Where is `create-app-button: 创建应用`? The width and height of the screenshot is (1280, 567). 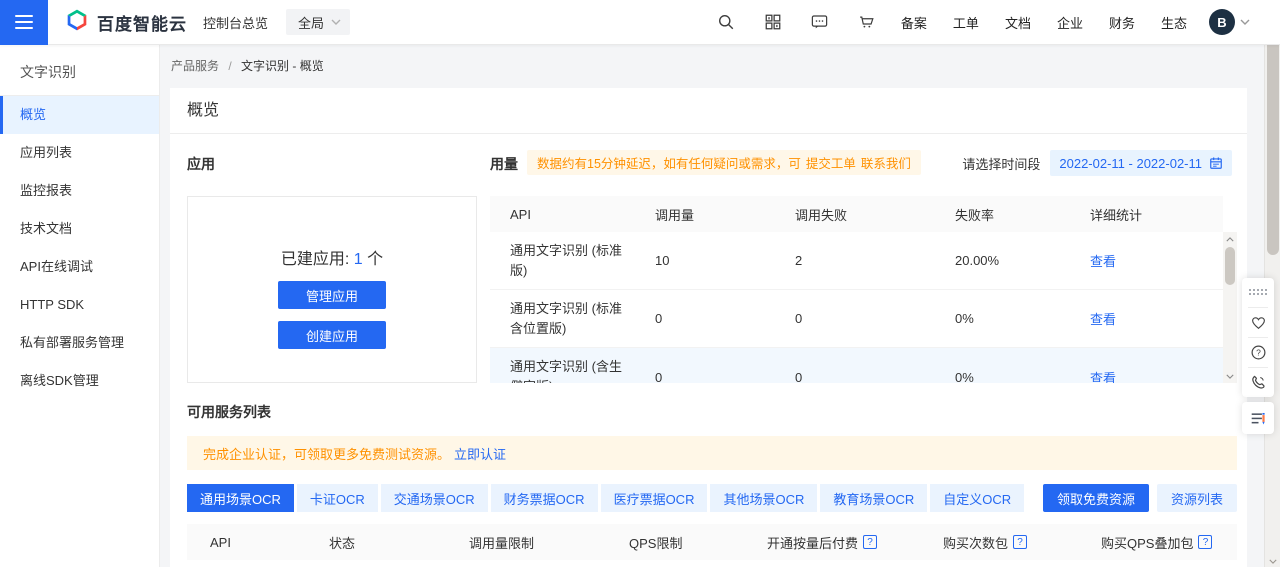
create-app-button: 创建应用 is located at coordinates (332, 335).